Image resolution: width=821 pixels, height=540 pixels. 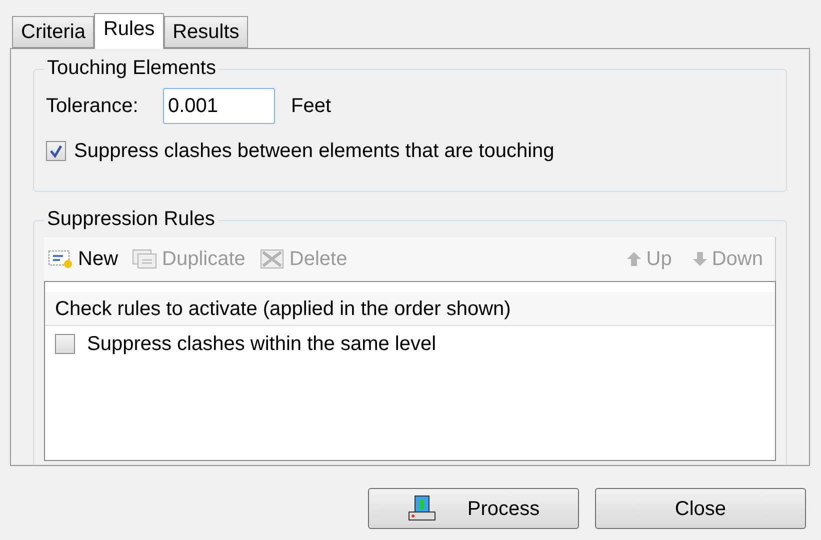 I want to click on tab: Results, so click(x=206, y=32).